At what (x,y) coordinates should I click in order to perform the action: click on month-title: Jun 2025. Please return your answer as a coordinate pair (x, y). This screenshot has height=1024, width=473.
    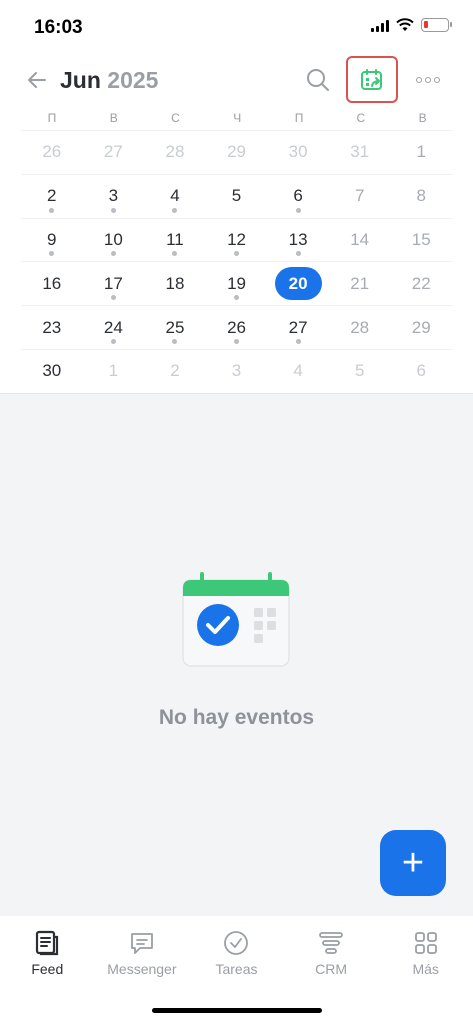
    Looking at the image, I should click on (109, 80).